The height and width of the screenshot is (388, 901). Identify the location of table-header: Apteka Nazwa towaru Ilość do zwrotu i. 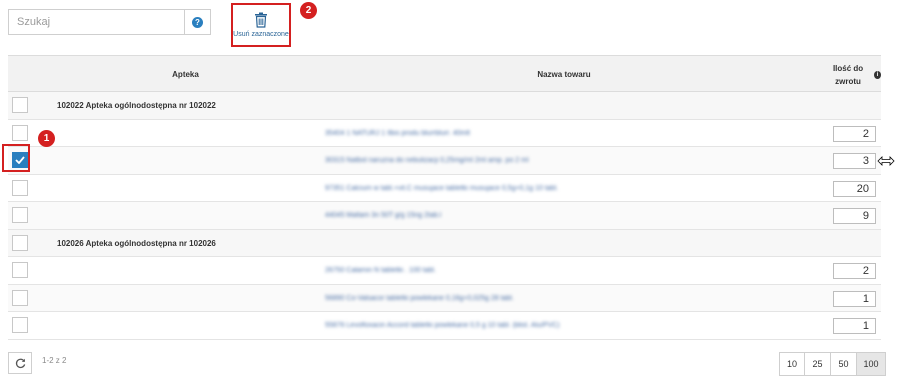
(444, 73).